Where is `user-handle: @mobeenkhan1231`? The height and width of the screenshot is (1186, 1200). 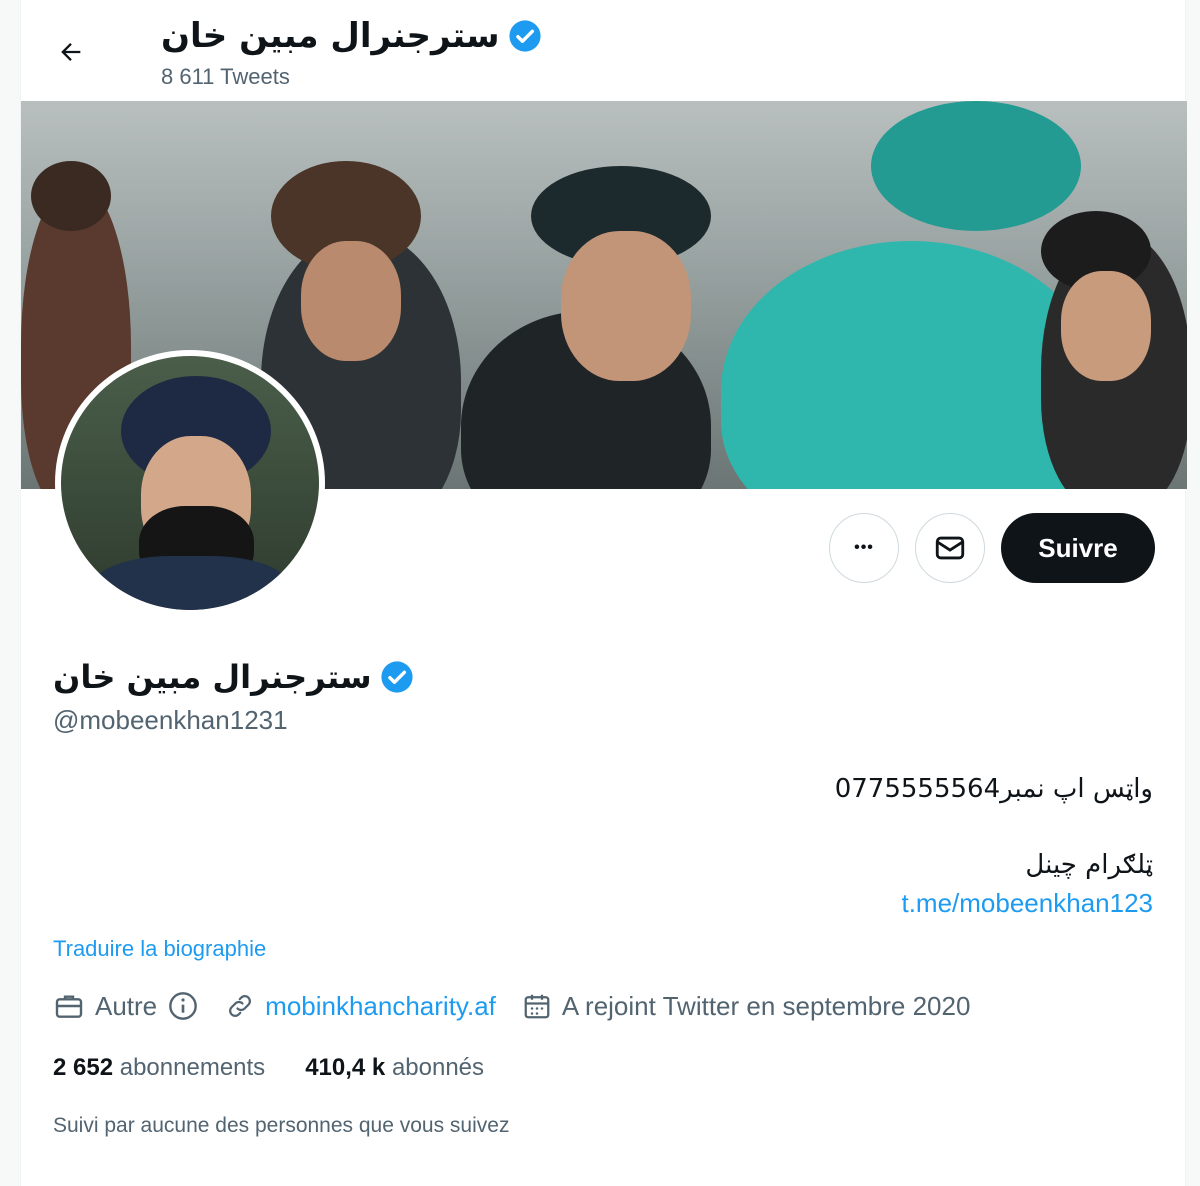
user-handle: @mobeenkhan1231 is located at coordinates (170, 720).